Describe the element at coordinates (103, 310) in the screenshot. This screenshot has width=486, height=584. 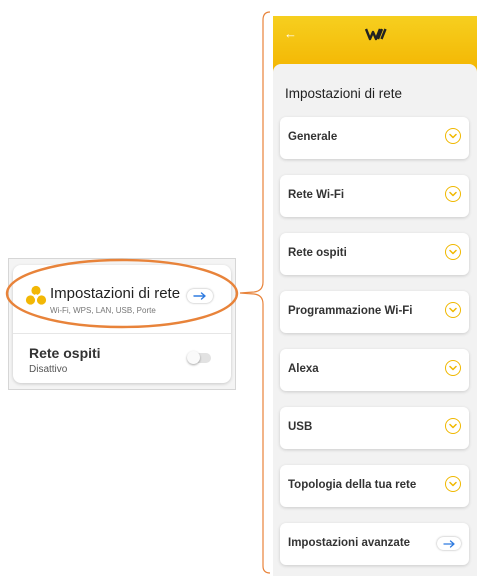
I see `network-settings-subtitle: Wi-Fi, WPS, LAN, USB, Porte` at that location.